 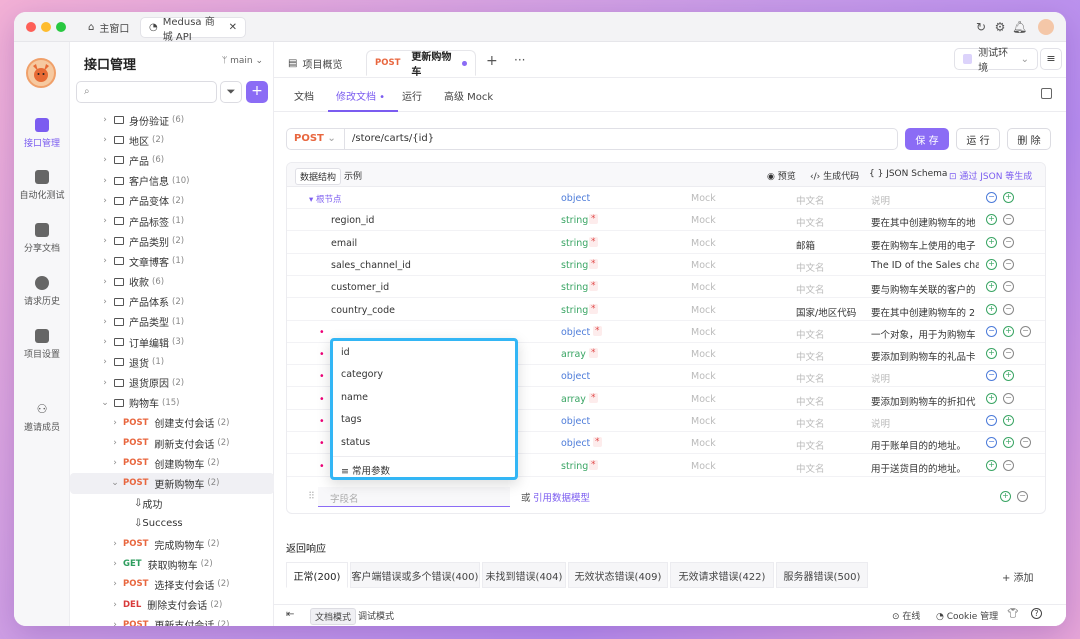 I want to click on bell-icon: 🔔︎, so click(x=1019, y=27).